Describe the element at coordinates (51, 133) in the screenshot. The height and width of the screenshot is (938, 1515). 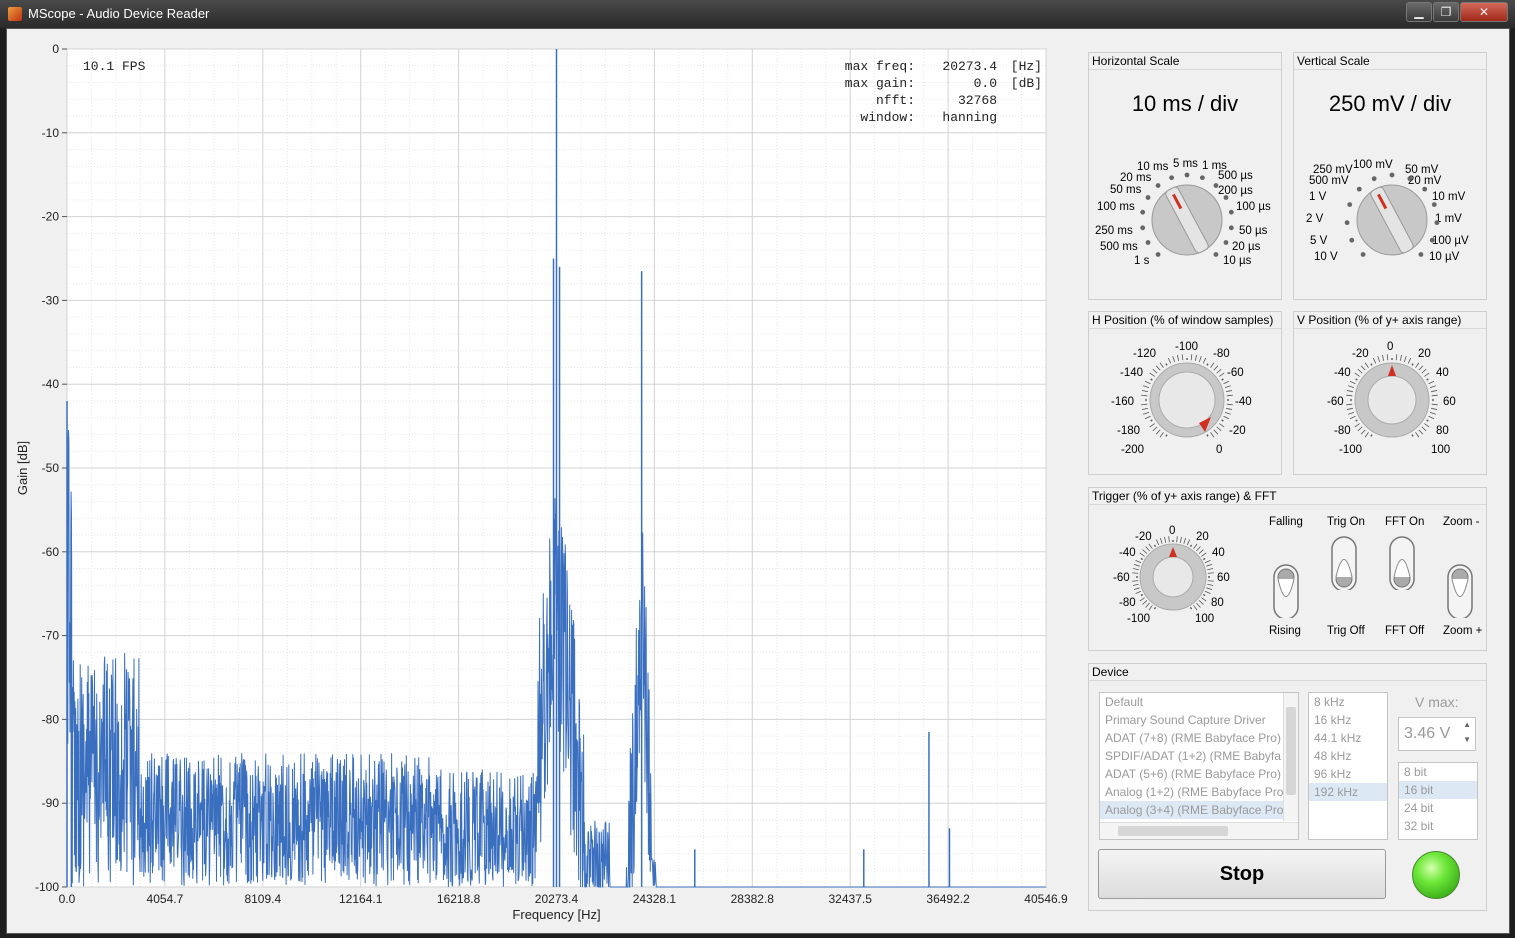
I see `y-tick-label: -10` at that location.